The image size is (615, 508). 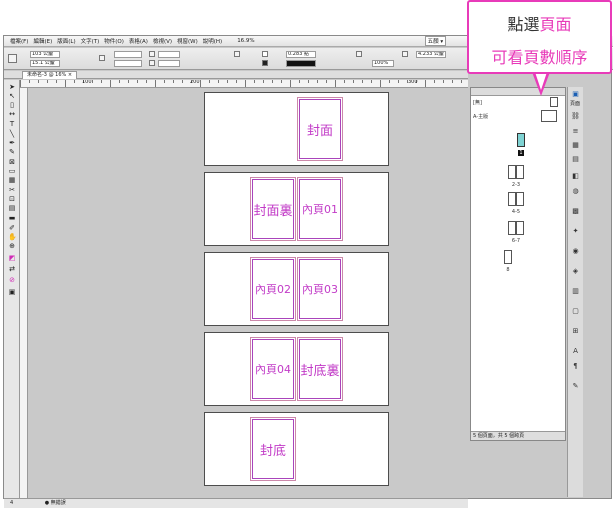 I want to click on spread-2: 封面裏 內頁01, so click(x=296, y=209).